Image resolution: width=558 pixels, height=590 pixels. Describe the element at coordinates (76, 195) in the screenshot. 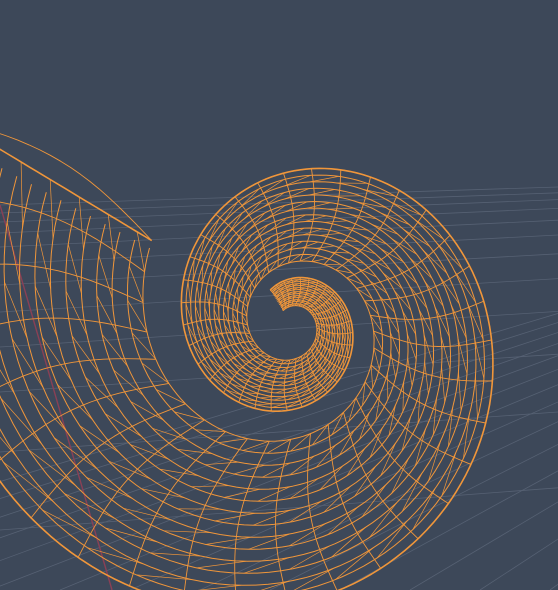

I see `shell-aperture-outline` at that location.